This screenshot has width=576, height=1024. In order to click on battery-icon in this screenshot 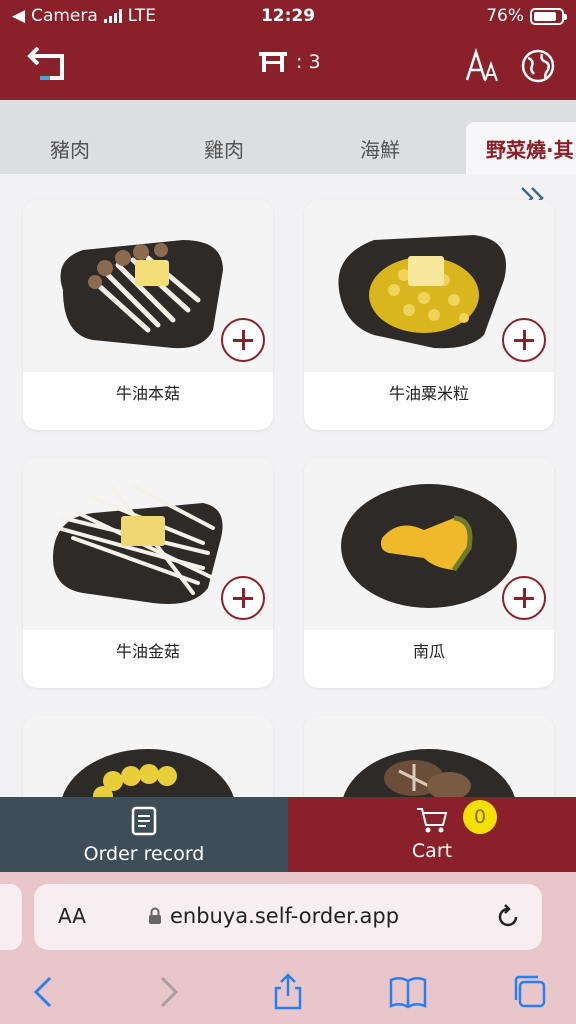, I will do `click(548, 16)`.